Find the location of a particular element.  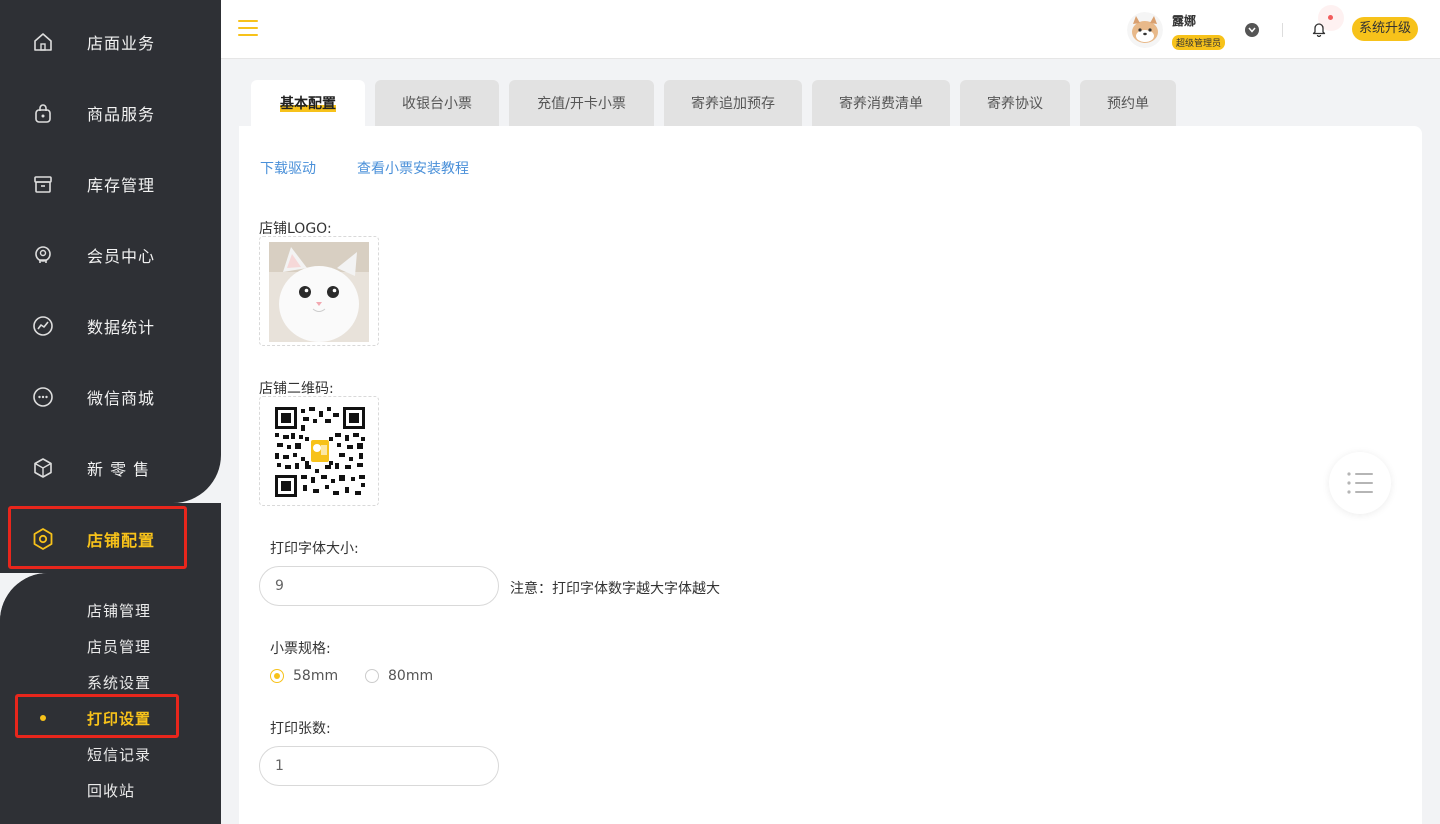

sidebar-item-label: 会员中心 is located at coordinates (121, 256).